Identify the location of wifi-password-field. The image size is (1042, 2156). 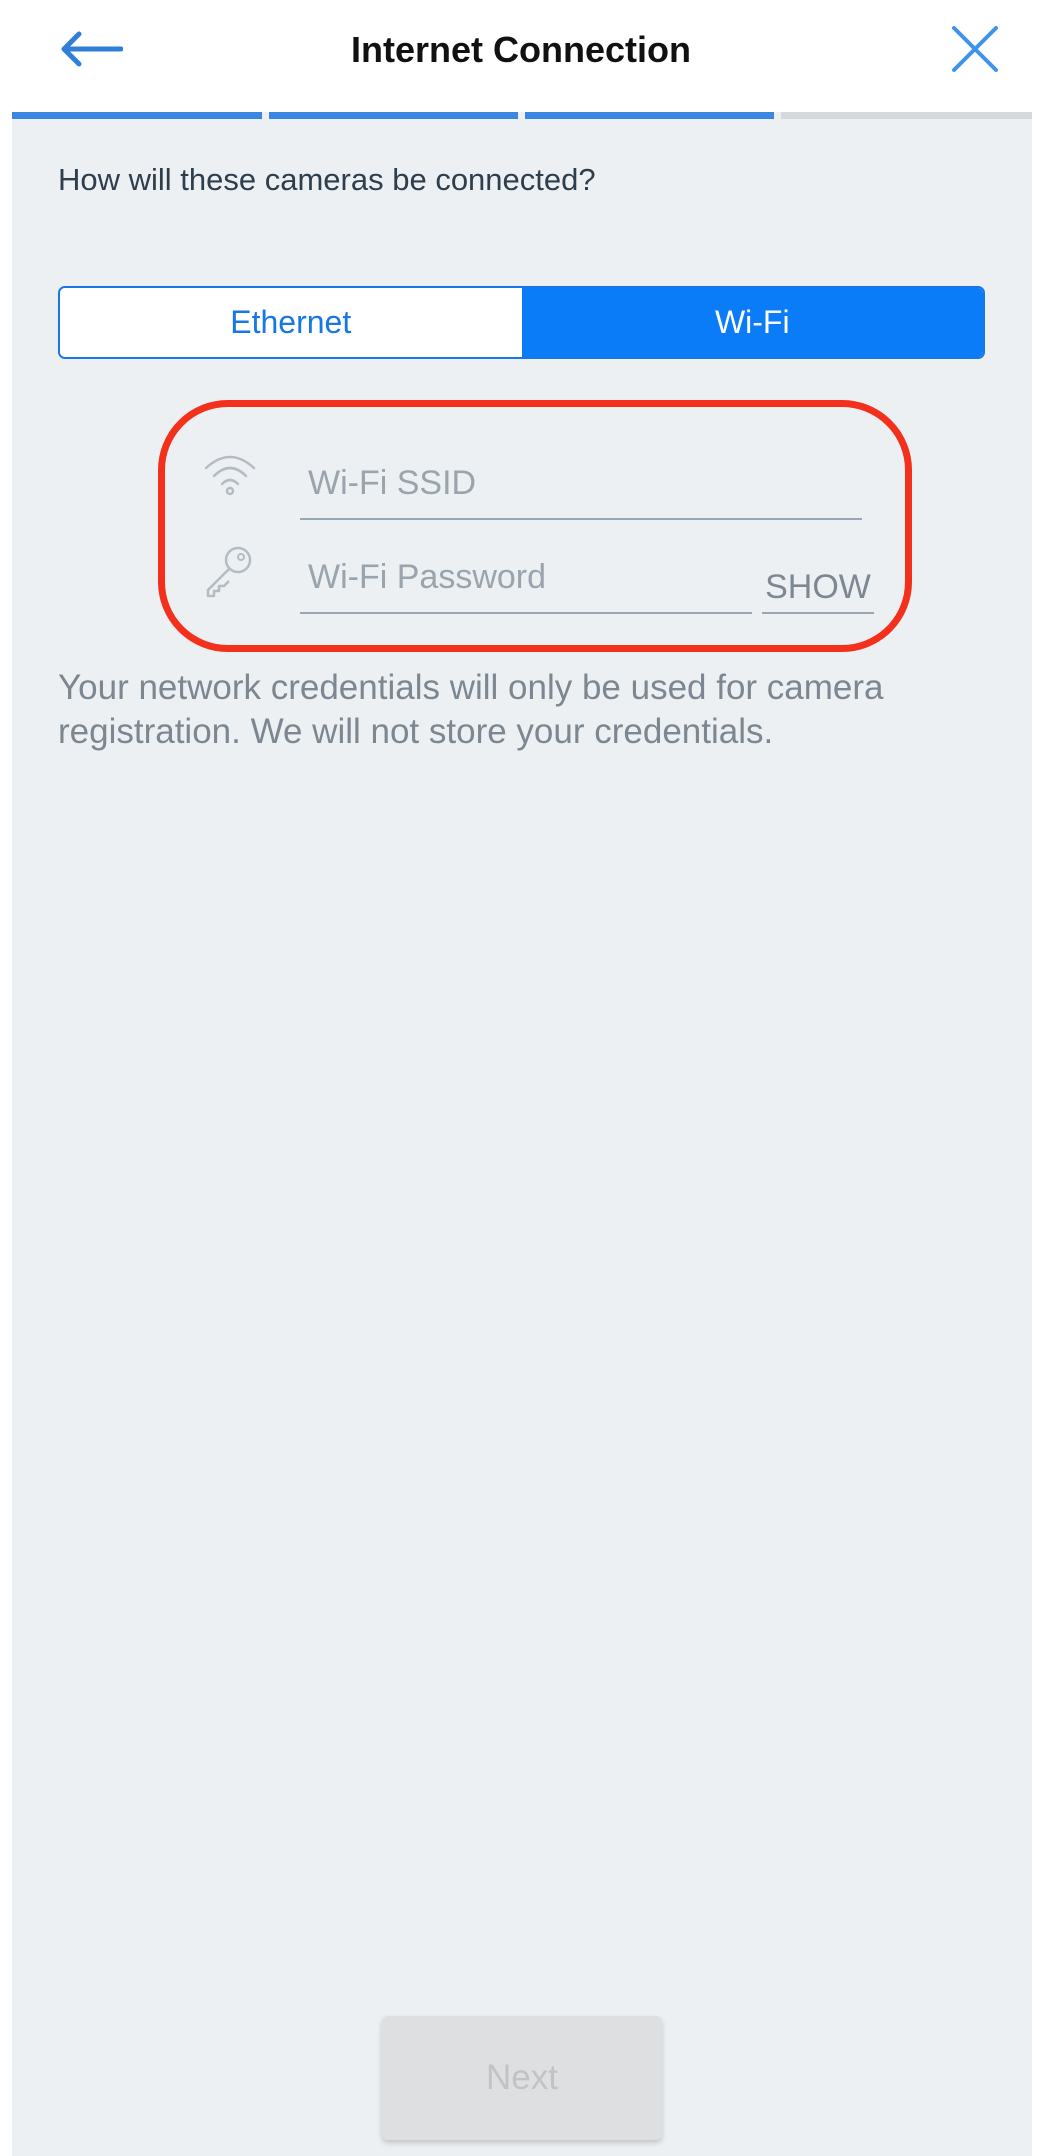
(526, 578).